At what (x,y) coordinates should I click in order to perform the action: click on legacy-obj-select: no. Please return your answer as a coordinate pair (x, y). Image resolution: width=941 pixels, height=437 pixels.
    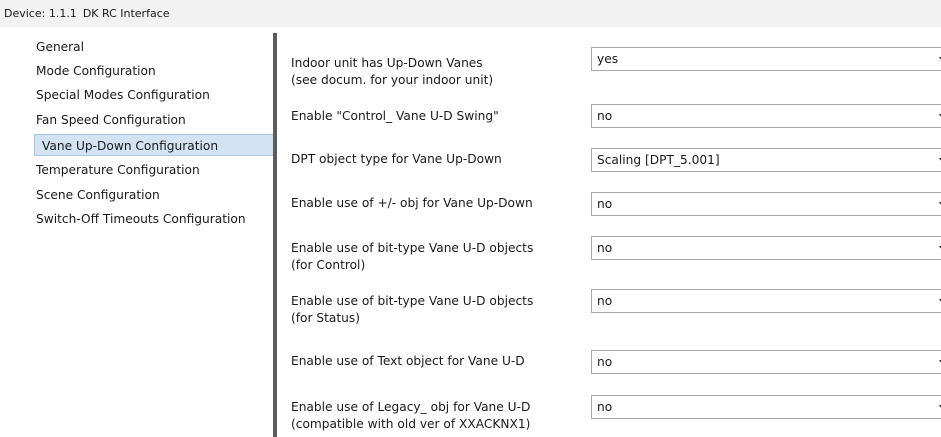
    Looking at the image, I should click on (766, 407).